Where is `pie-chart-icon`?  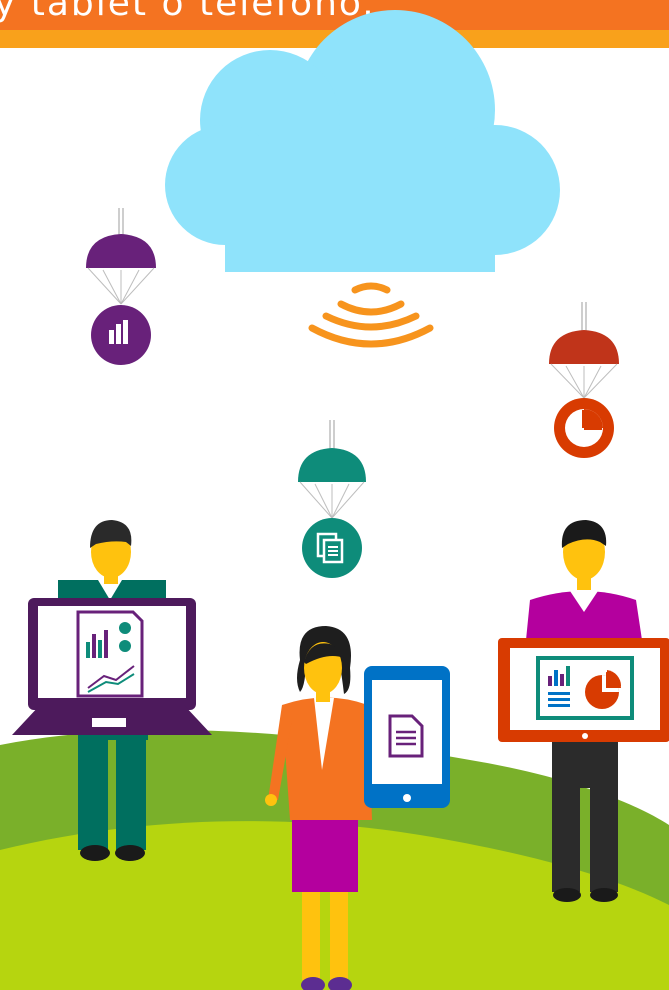 pie-chart-icon is located at coordinates (584, 428).